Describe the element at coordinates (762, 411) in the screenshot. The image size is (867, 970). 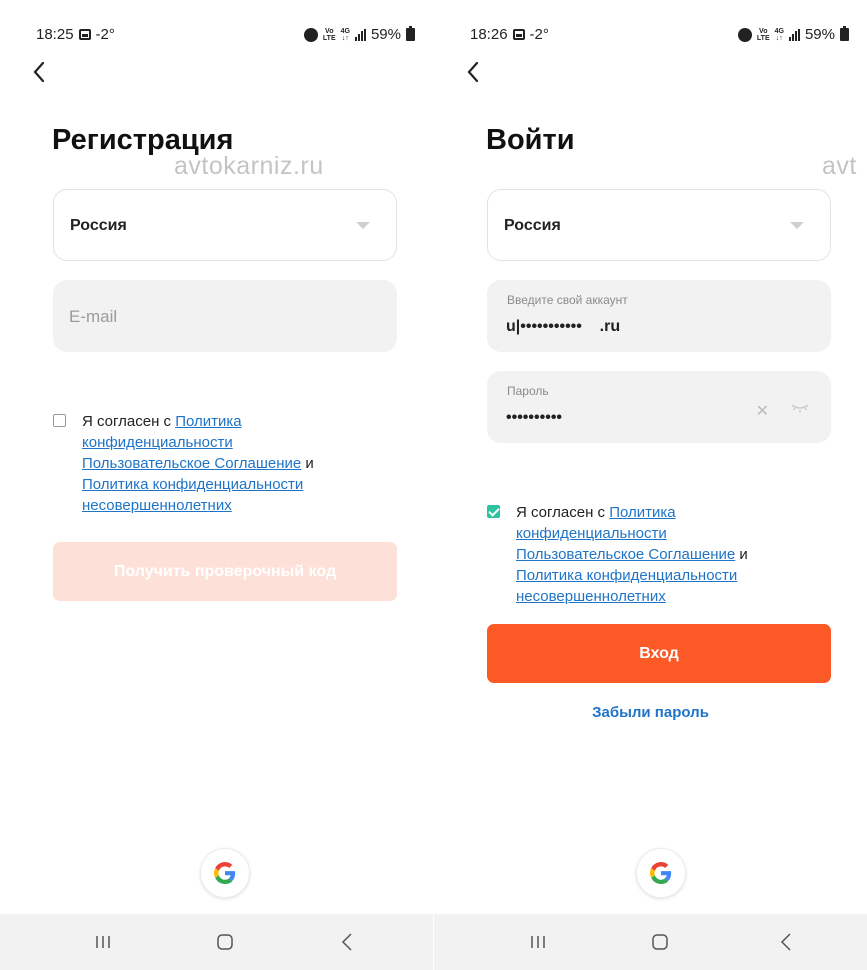
I see `clear-icon: ✕` at that location.